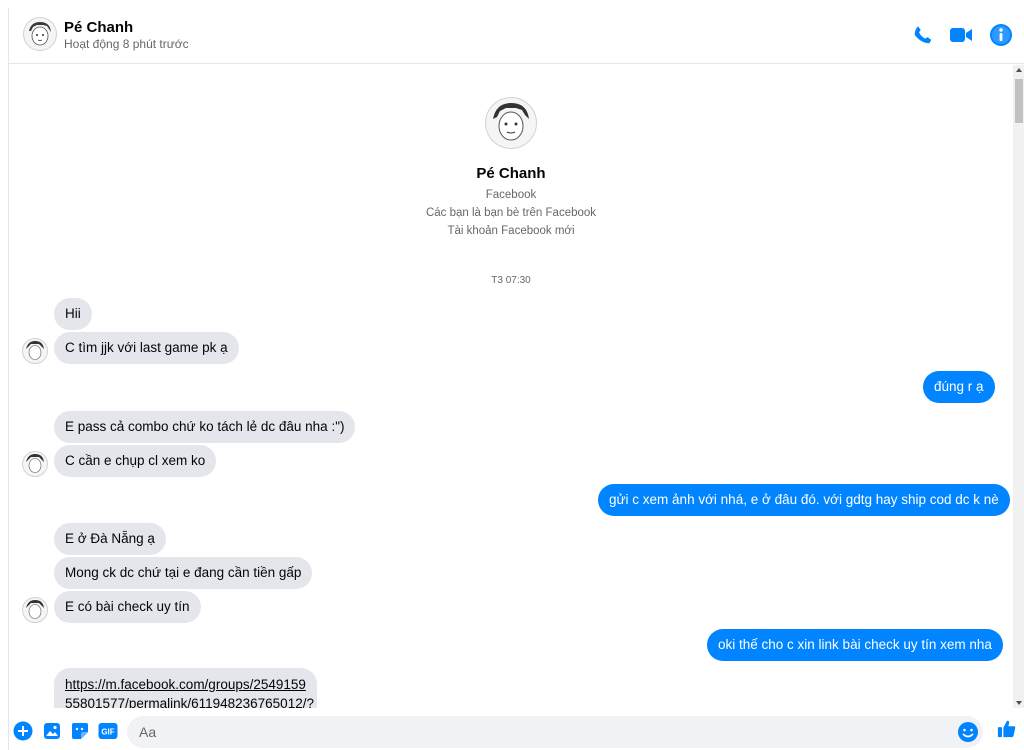  I want to click on info-icon, so click(1001, 35).